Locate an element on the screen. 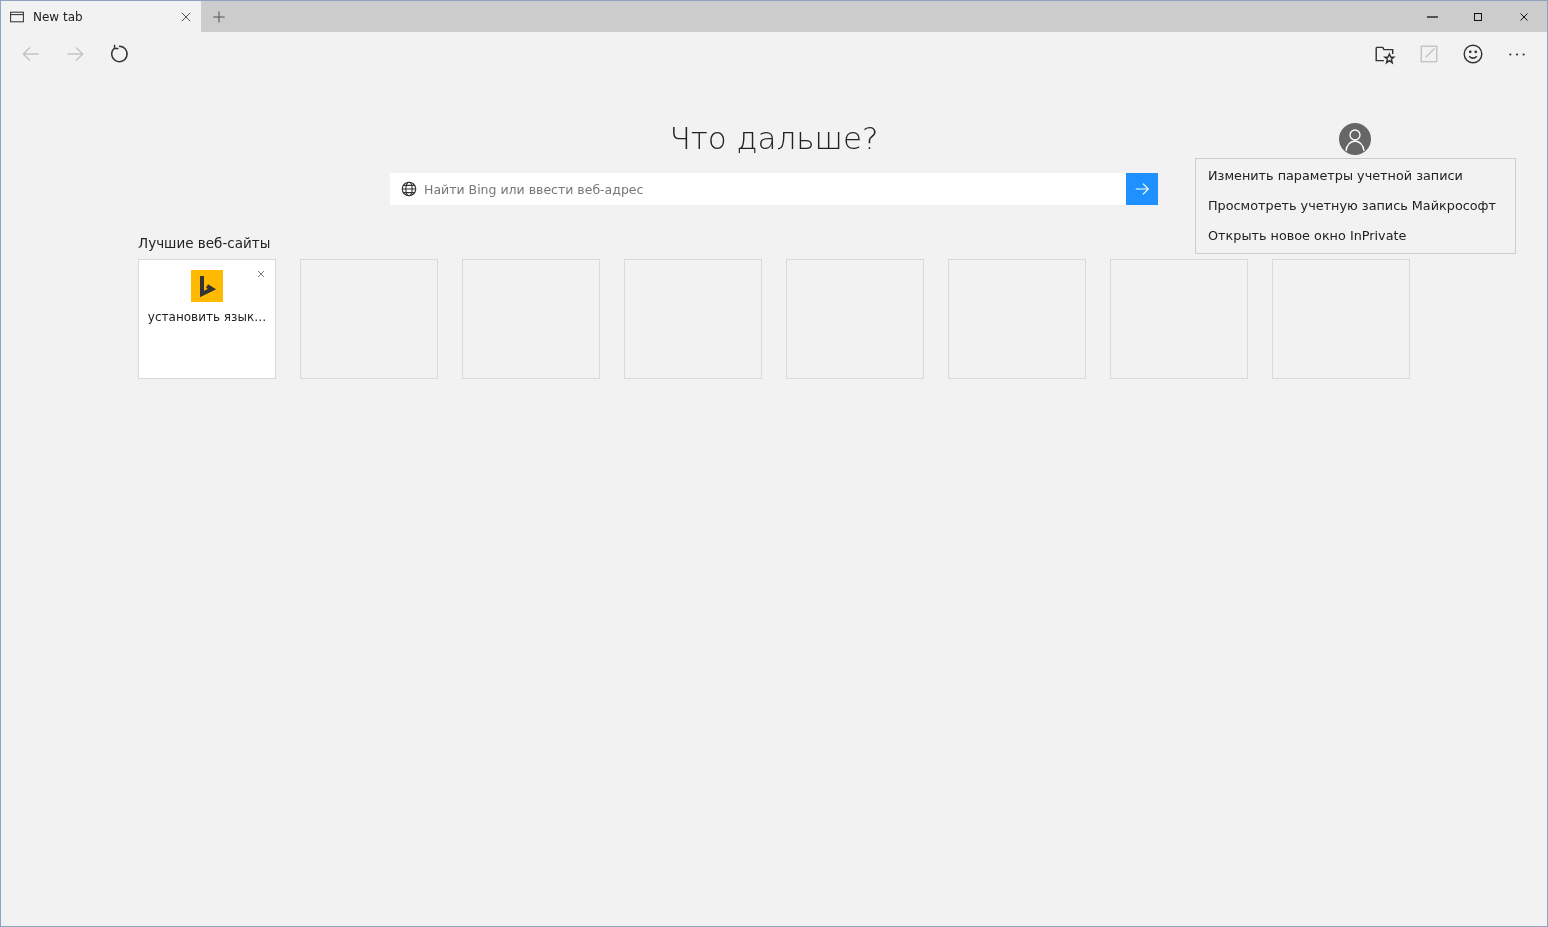 This screenshot has height=927, width=1548. avatar-icon is located at coordinates (1355, 139).